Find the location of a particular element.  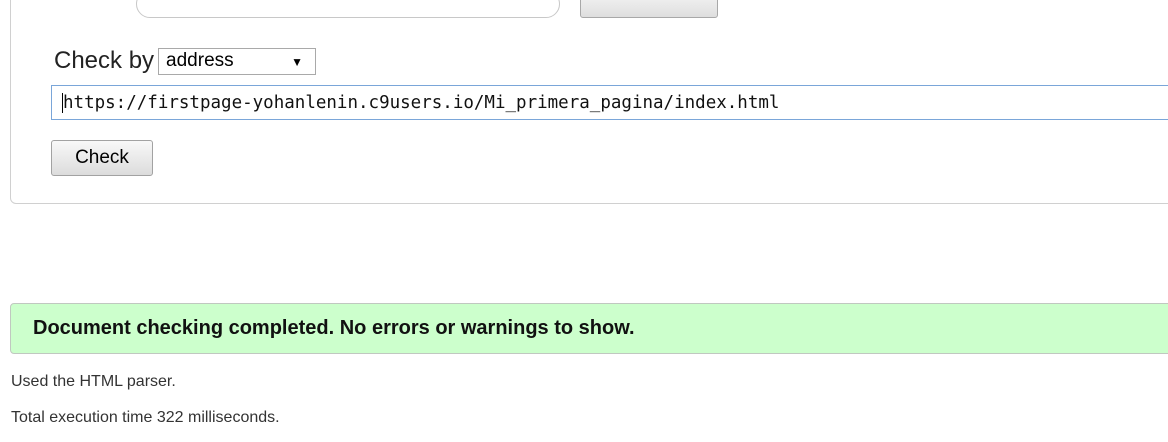

parser-note: Used the HTML parser. is located at coordinates (93, 381).